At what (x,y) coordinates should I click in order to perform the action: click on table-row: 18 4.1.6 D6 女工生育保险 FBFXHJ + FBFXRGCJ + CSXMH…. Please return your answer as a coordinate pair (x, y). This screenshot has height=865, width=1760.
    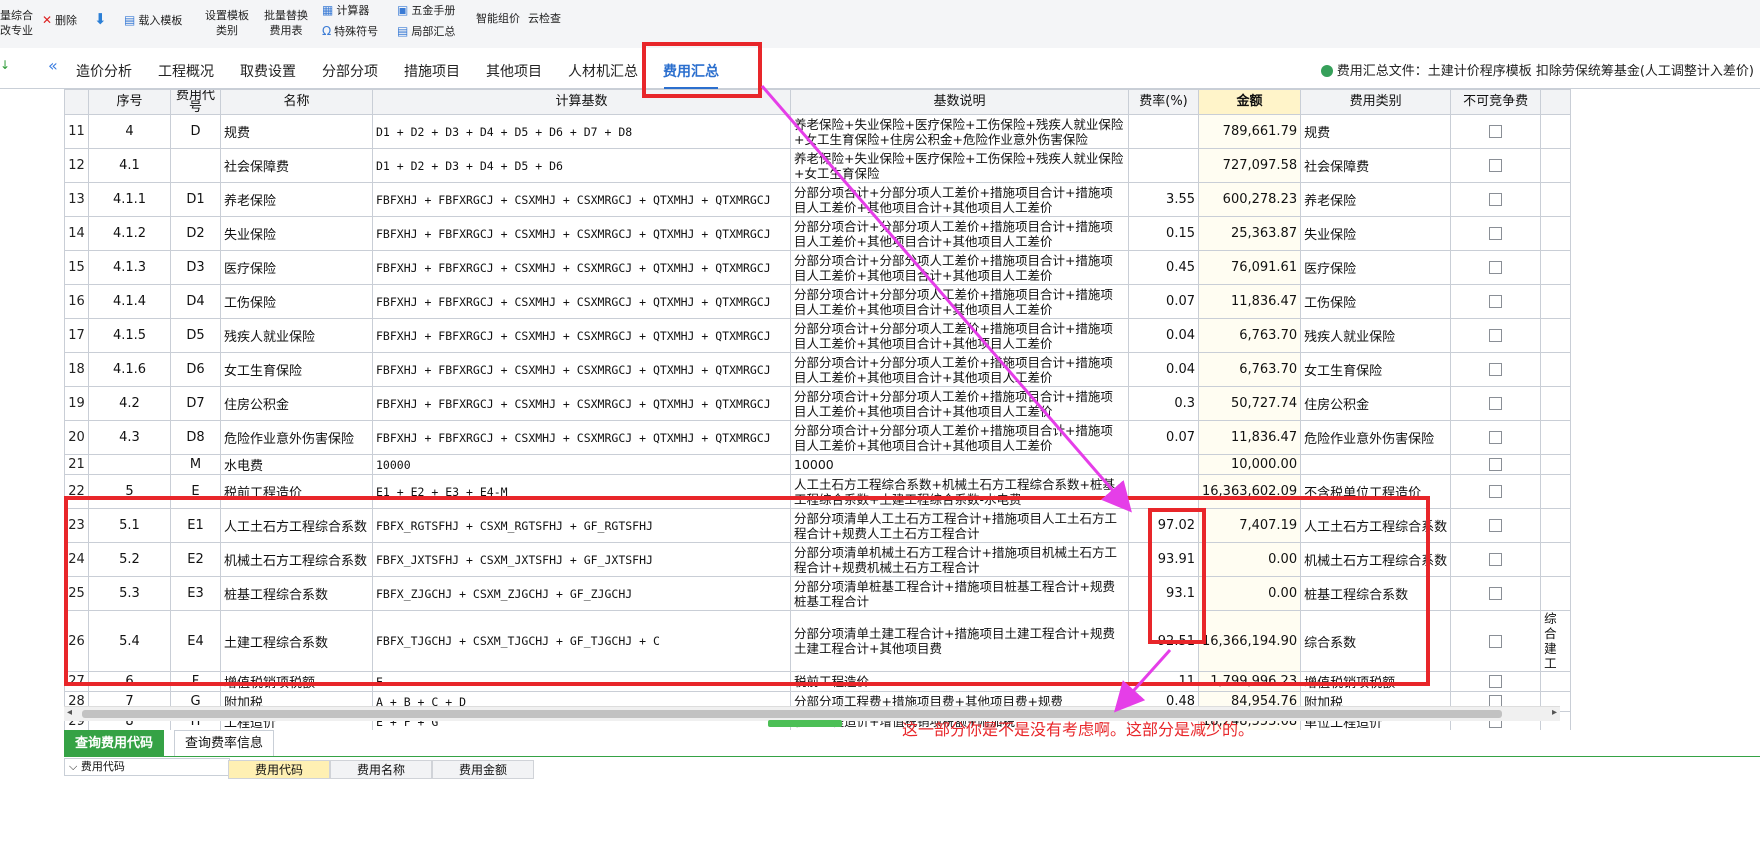
    Looking at the image, I should click on (818, 369).